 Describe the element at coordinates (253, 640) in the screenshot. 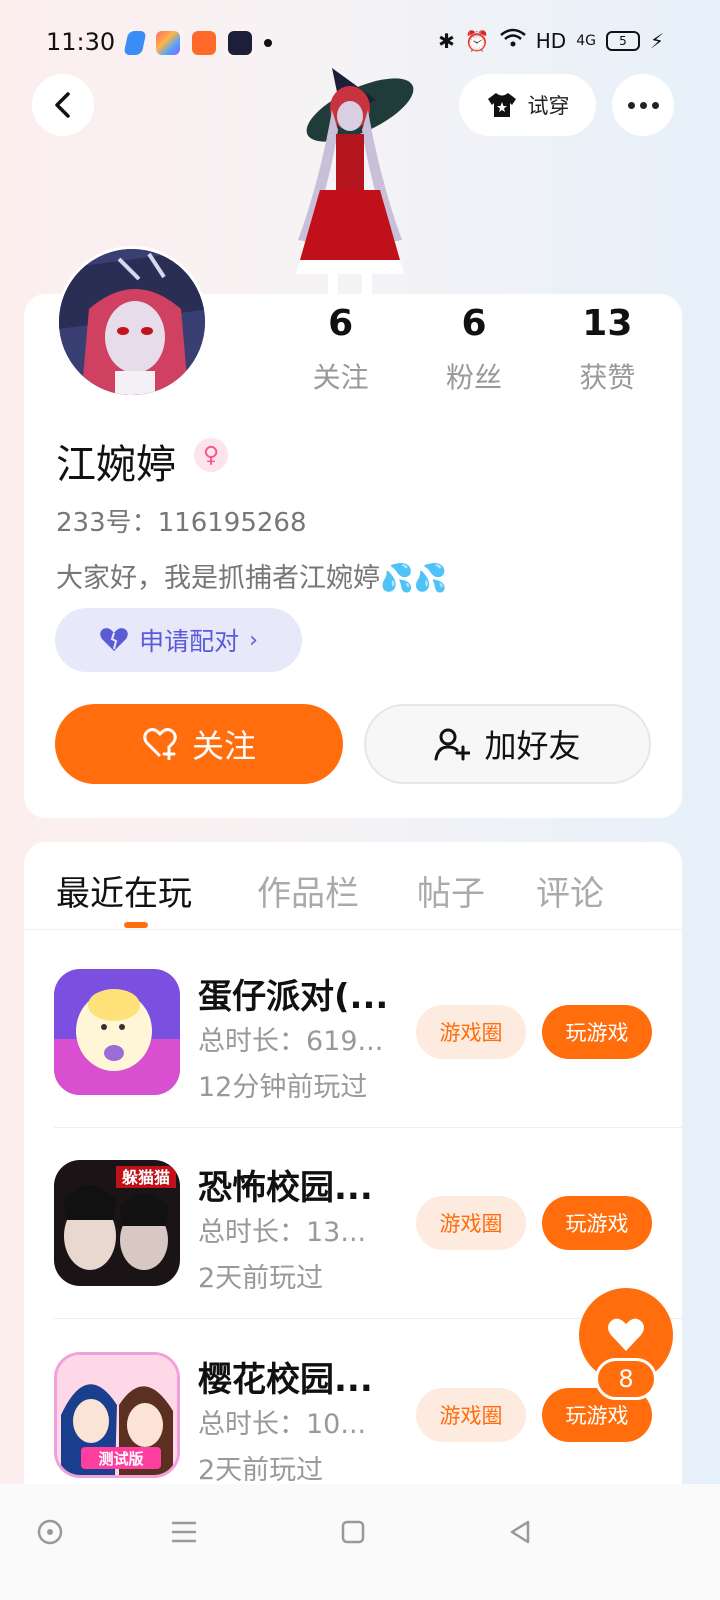

I see `chevron-right-icon: ›` at that location.